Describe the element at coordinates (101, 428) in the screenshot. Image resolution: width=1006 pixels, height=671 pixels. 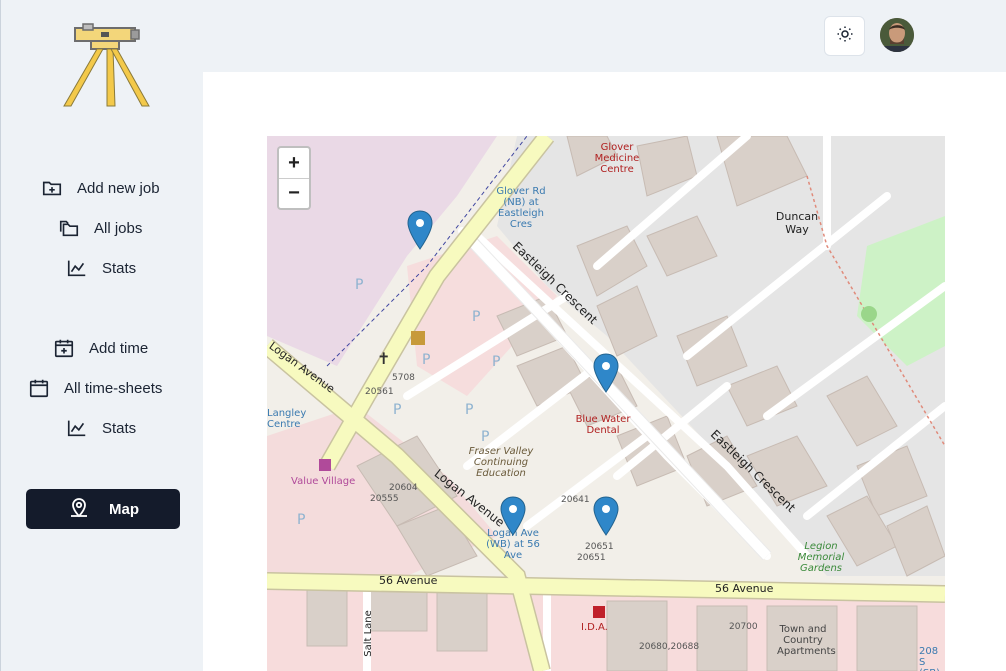
I see `nav-time-stats: Stats` at that location.